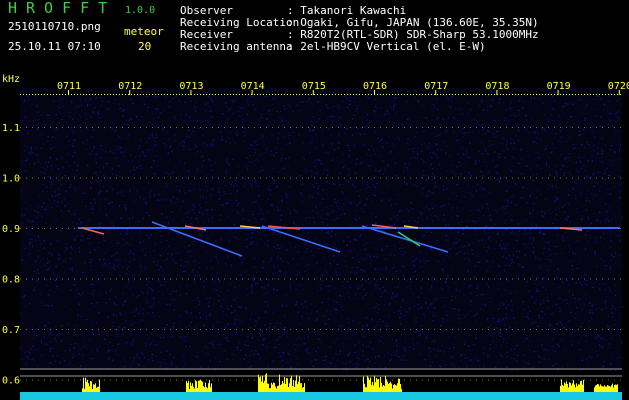 Image resolution: width=629 pixels, height=400 pixels. Describe the element at coordinates (314, 86) in the screenshot. I see `time-tick-label: 0715` at that location.